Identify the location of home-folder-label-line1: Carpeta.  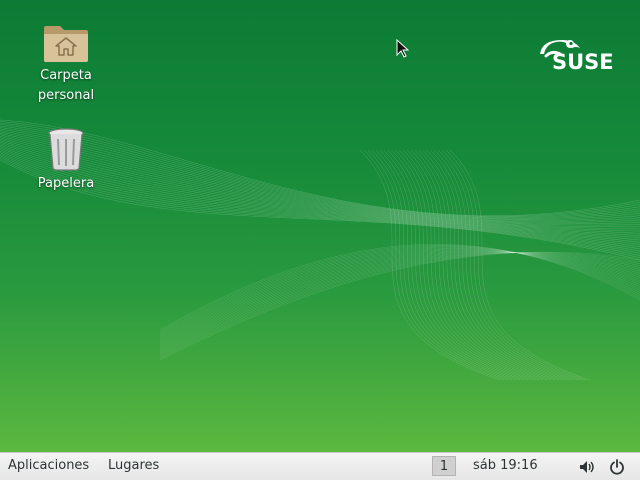
(66, 75).